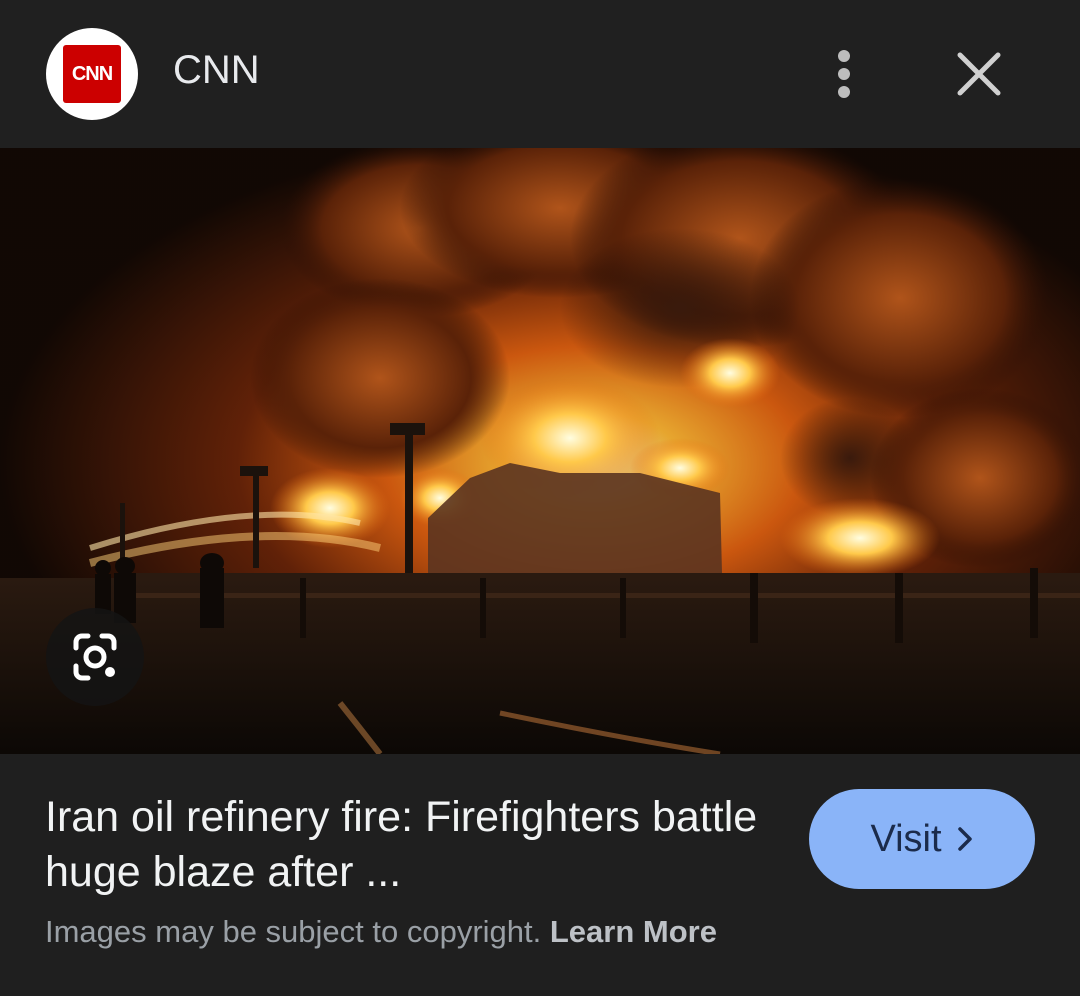 The height and width of the screenshot is (996, 1080). I want to click on more-vert-icon, so click(844, 74).